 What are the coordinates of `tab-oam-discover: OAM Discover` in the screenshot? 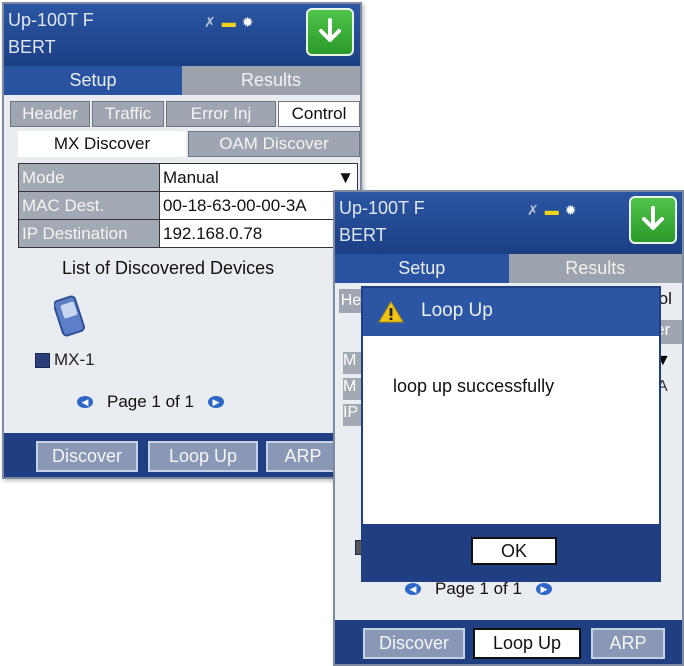 It's located at (274, 144).